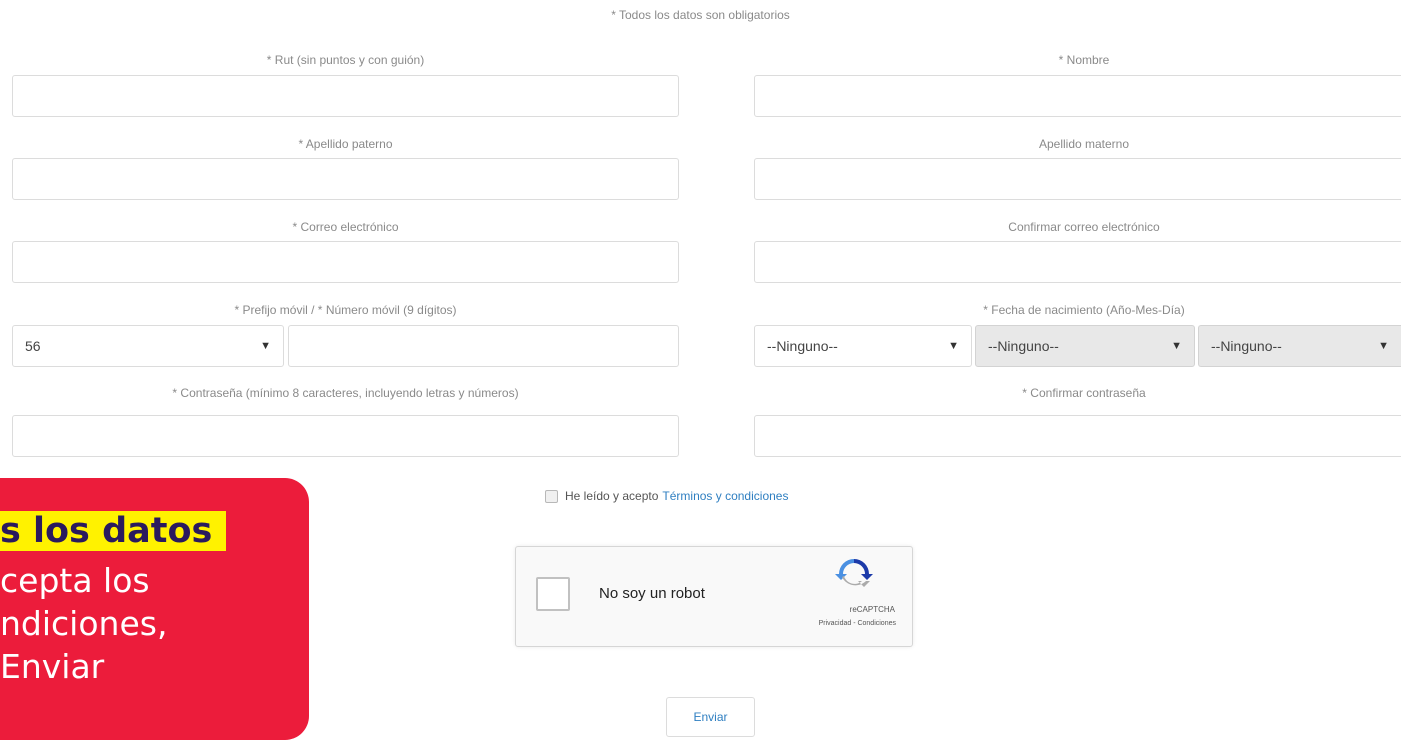 This screenshot has height=740, width=1401. I want to click on fecha-nacimiento-label: * Fecha de nacimiento (Año-Mes-Día), so click(1084, 310).